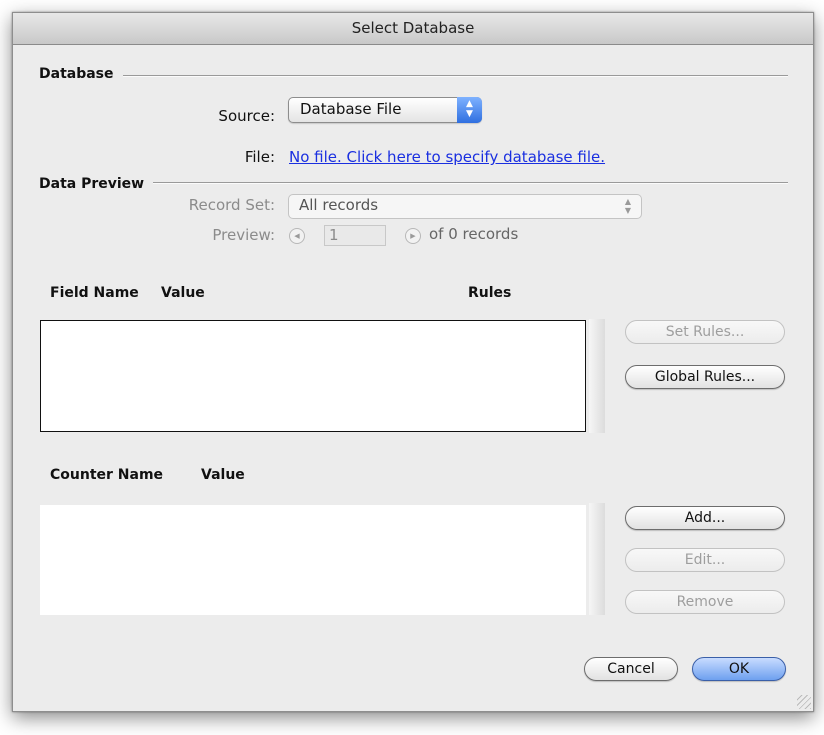 The image size is (824, 735). I want to click on window-title: Select Database, so click(413, 29).